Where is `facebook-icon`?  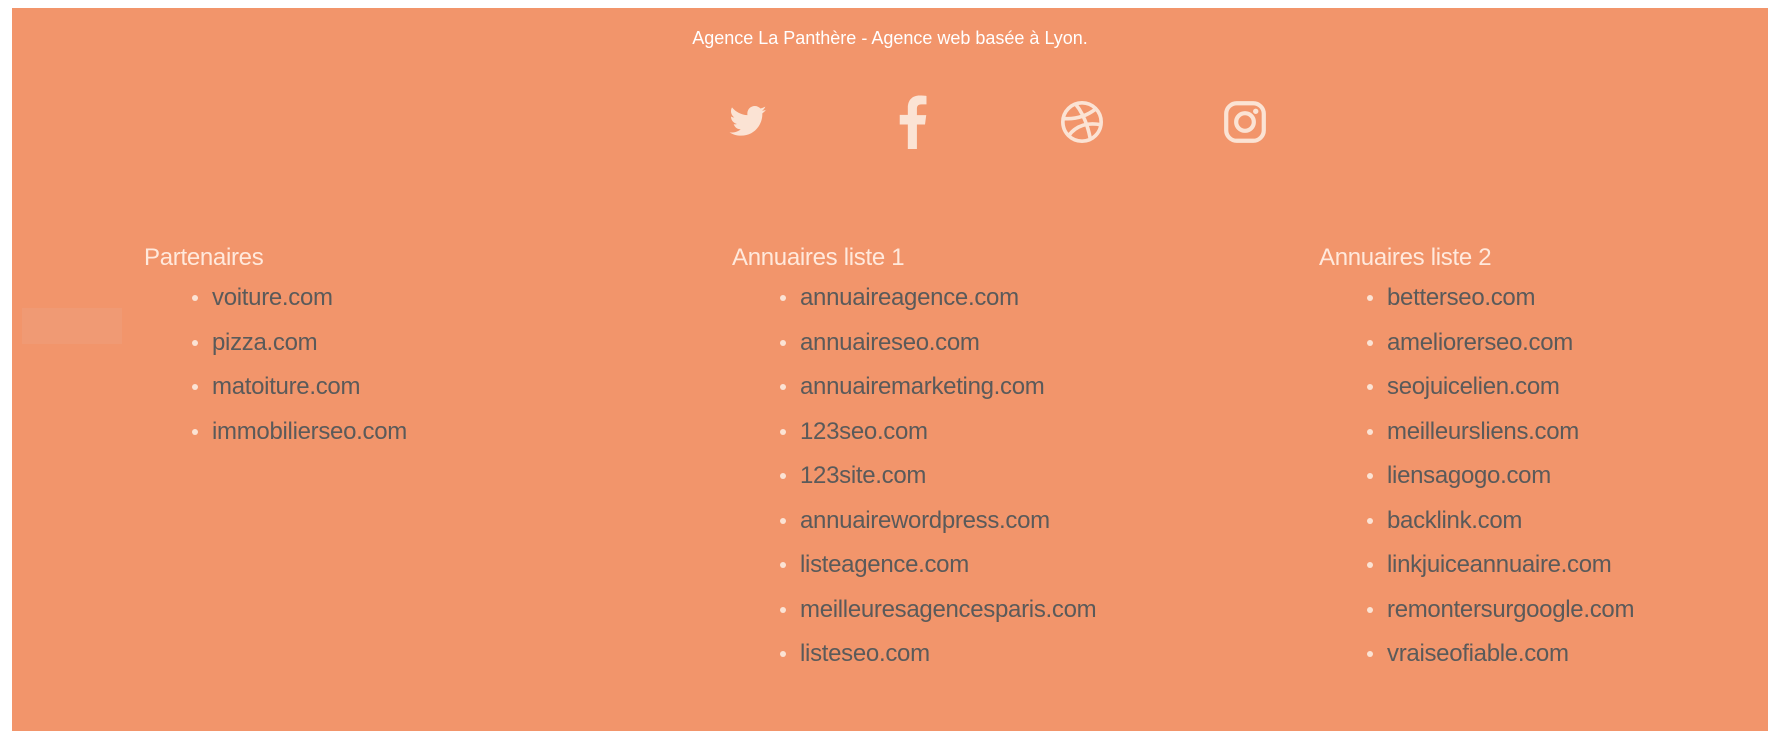
facebook-icon is located at coordinates (913, 122).